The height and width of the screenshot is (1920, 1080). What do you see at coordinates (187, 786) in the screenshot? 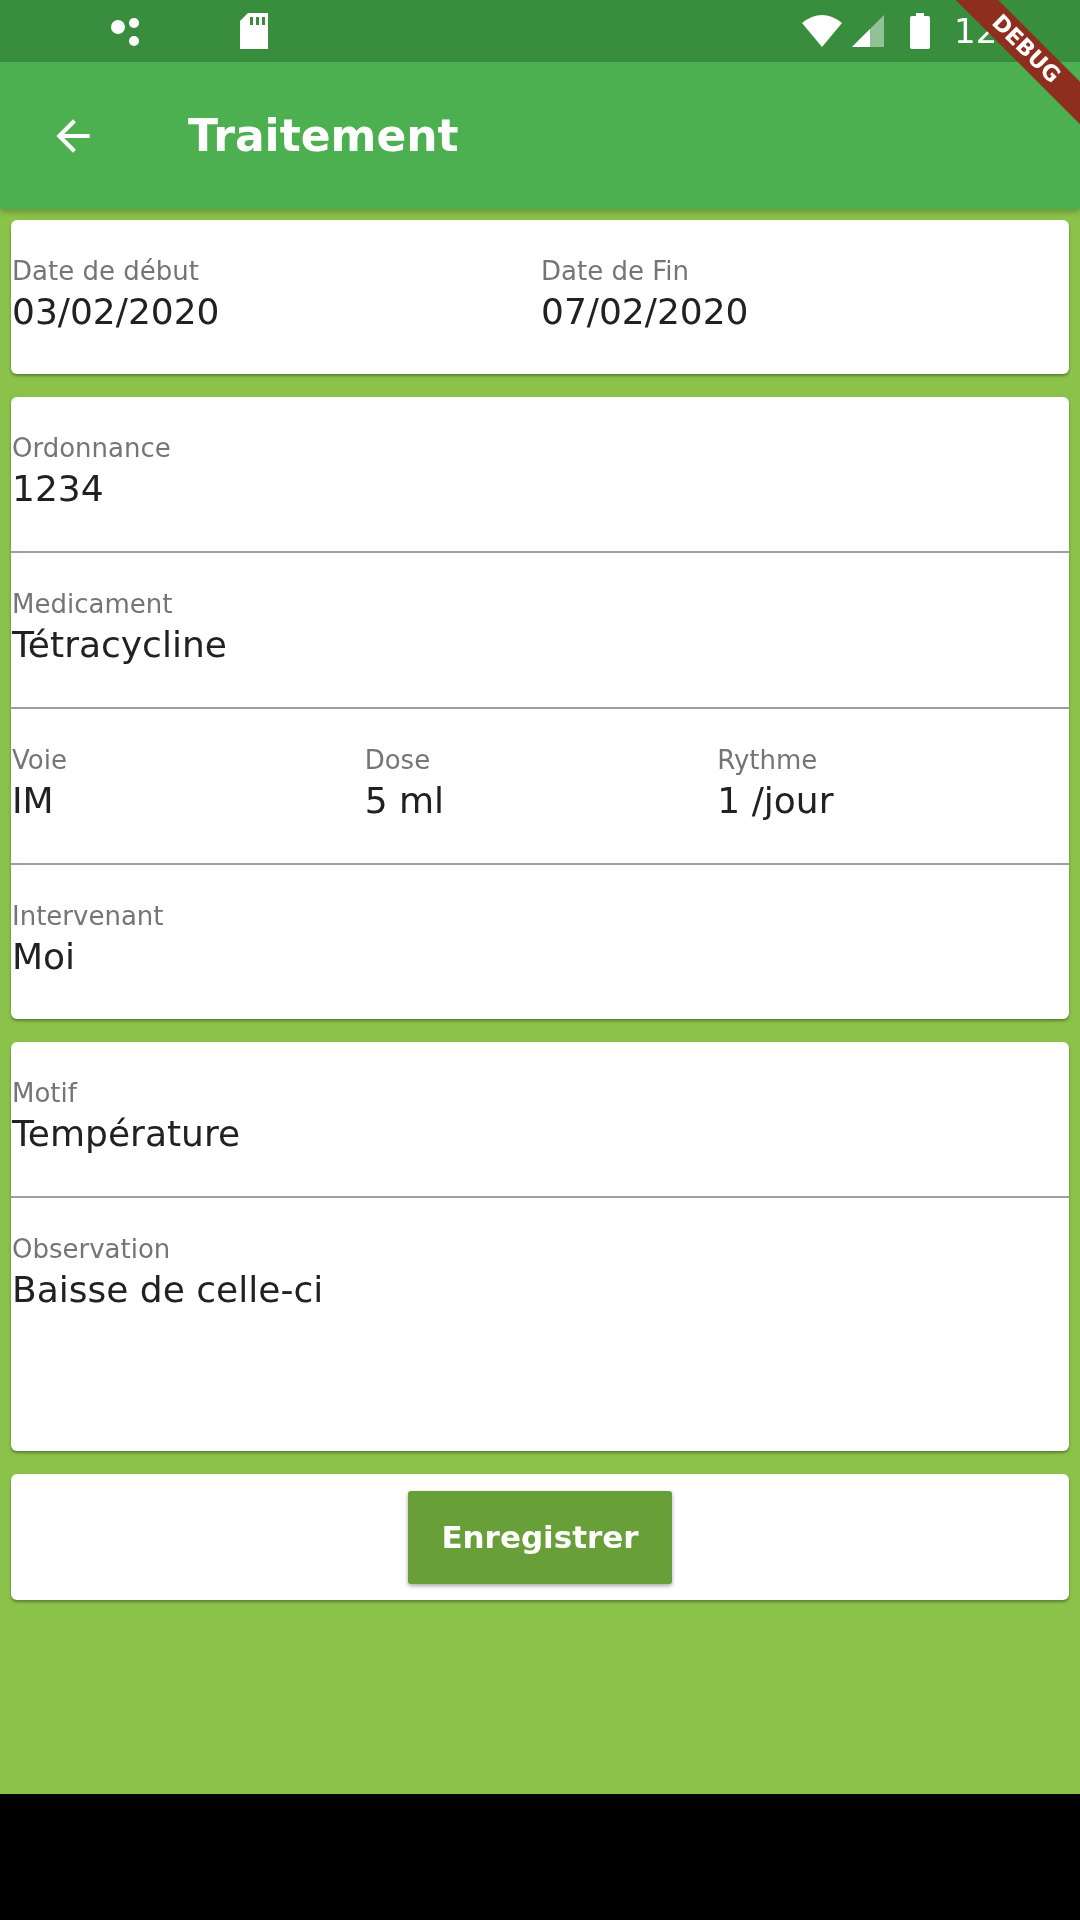
I see `input-field: Voie IM` at bounding box center [187, 786].